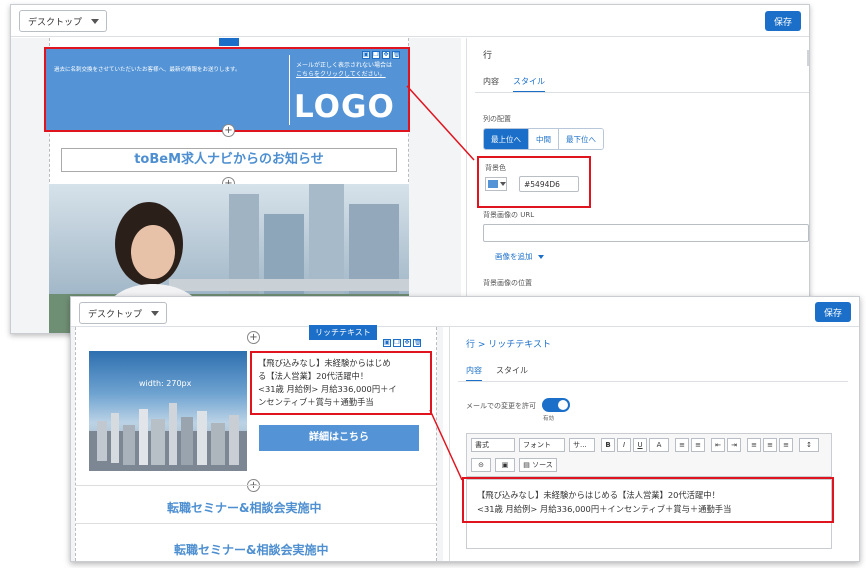 The height and width of the screenshot is (568, 866). Describe the element at coordinates (446, 445) in the screenshot. I see `connector-lines-front` at that location.